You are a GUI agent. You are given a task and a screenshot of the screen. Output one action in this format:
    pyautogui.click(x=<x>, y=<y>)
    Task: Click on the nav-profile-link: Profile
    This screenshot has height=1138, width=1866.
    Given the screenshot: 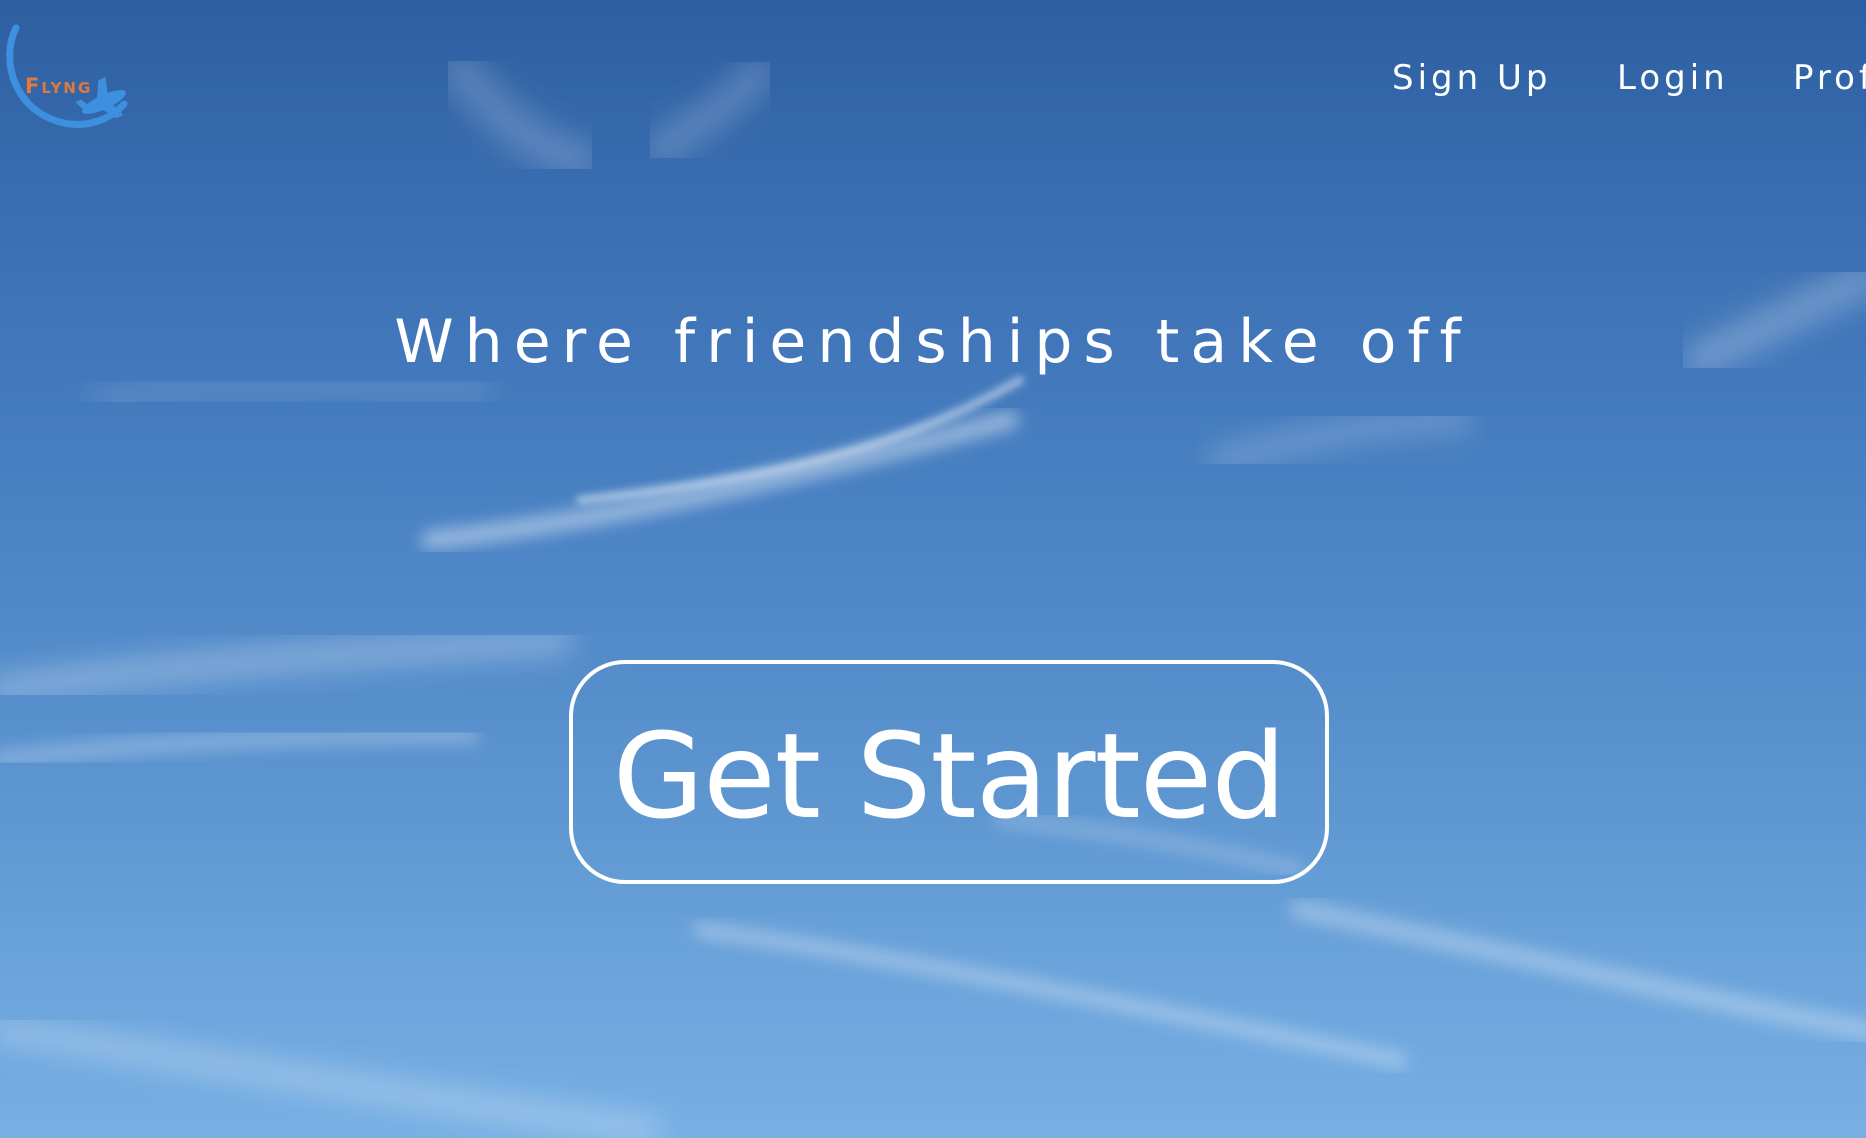 What is the action you would take?
    pyautogui.click(x=1829, y=78)
    